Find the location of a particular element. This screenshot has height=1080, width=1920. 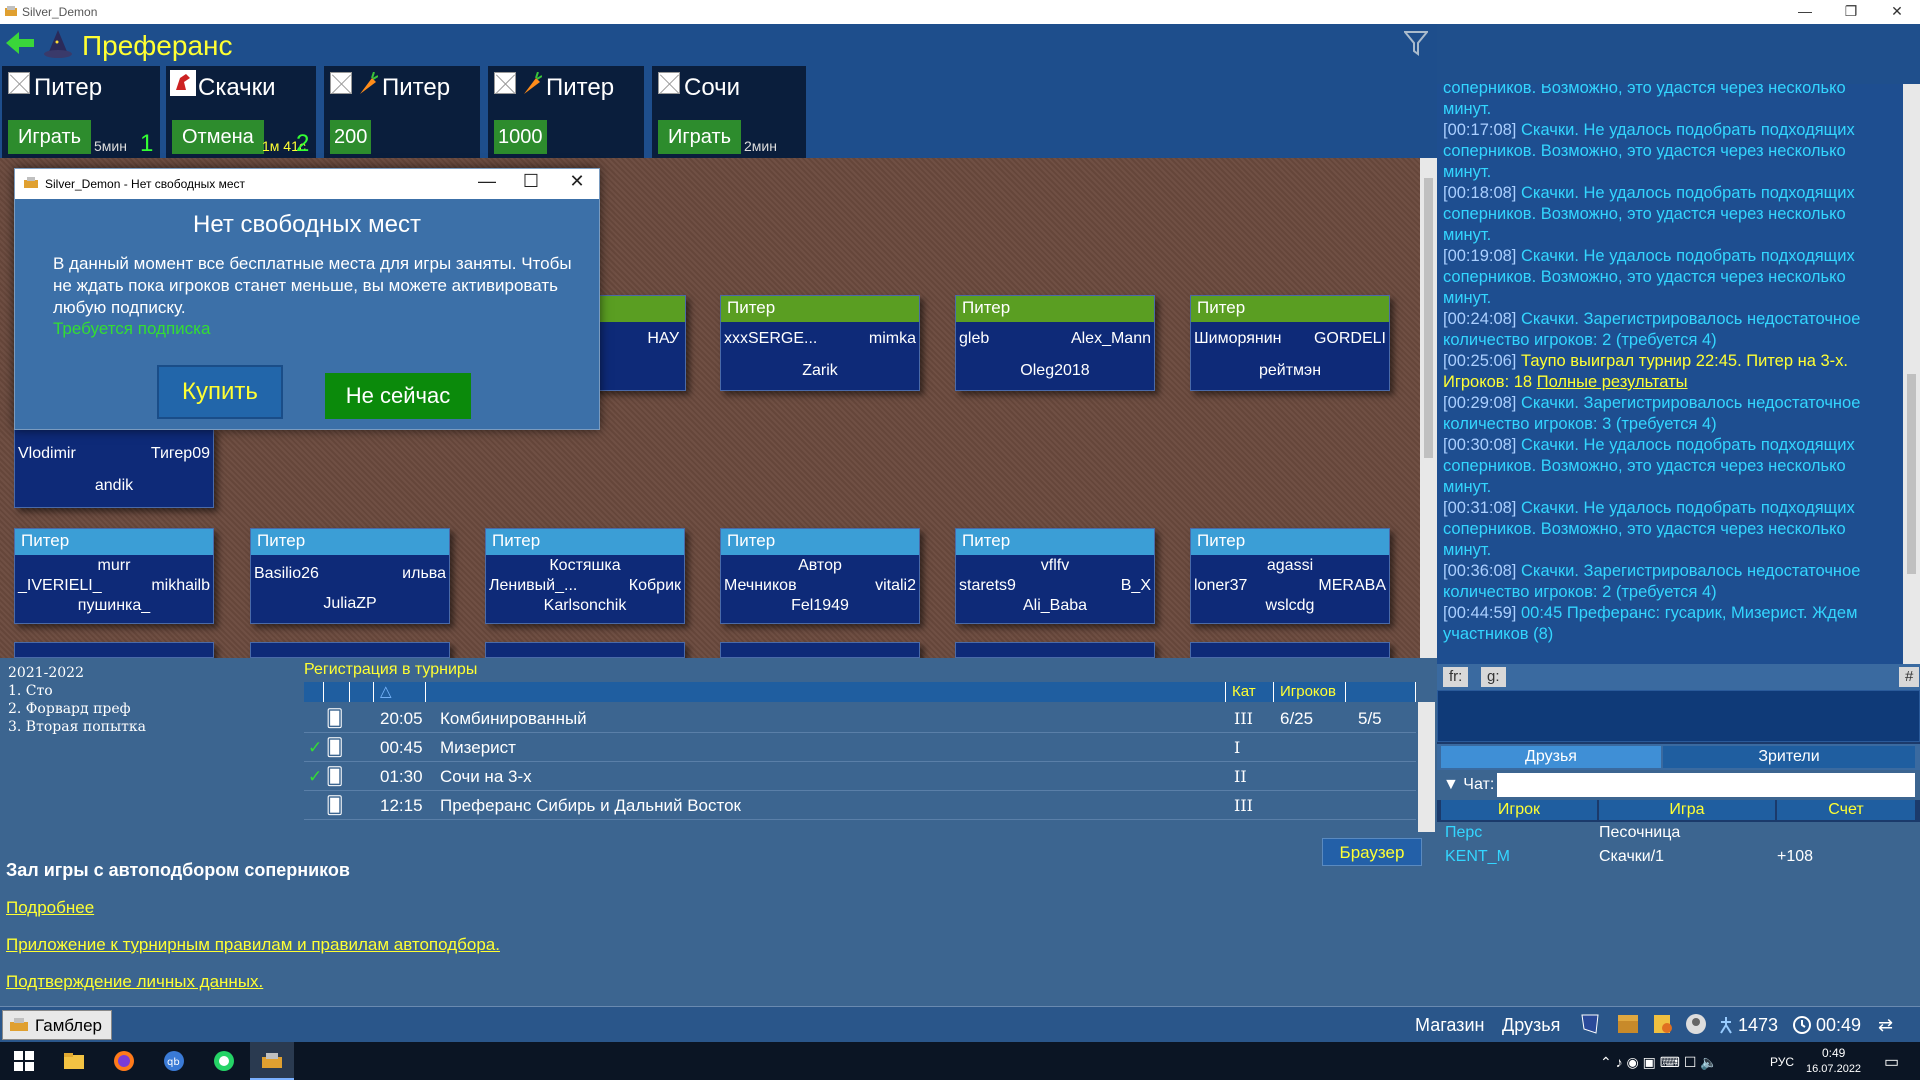

tab-spectators: Зрители is located at coordinates (1789, 757).